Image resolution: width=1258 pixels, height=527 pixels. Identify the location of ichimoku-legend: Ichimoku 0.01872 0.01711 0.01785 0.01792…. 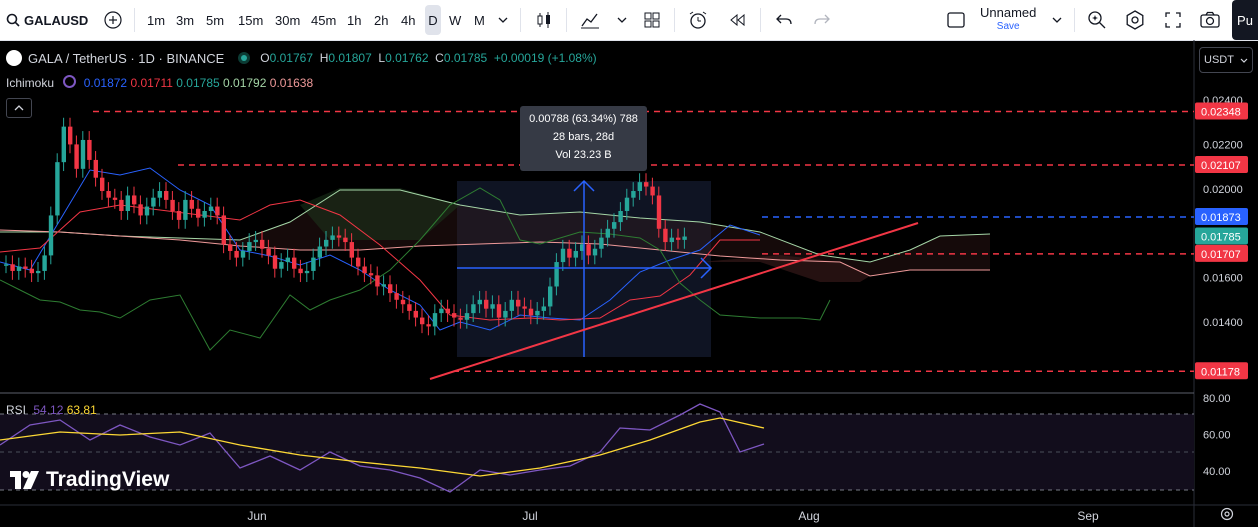
(159, 82).